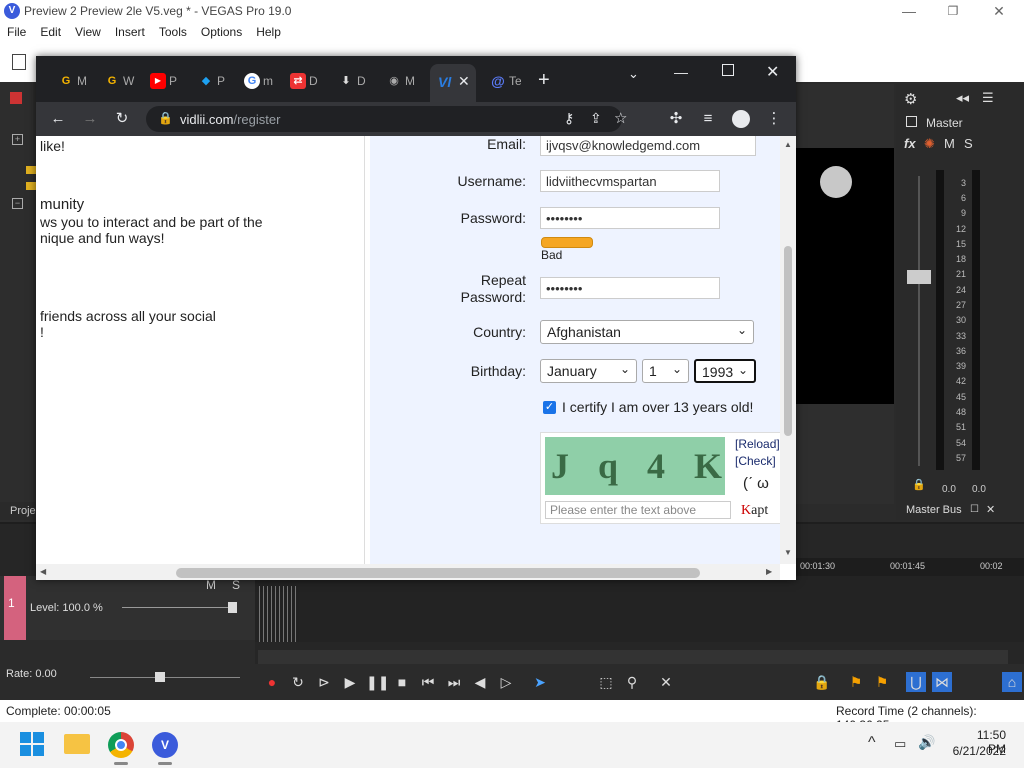 This screenshot has height=768, width=1024. What do you see at coordinates (453, 83) in the screenshot?
I see `active-tab-vidlii: Vl ✕` at bounding box center [453, 83].